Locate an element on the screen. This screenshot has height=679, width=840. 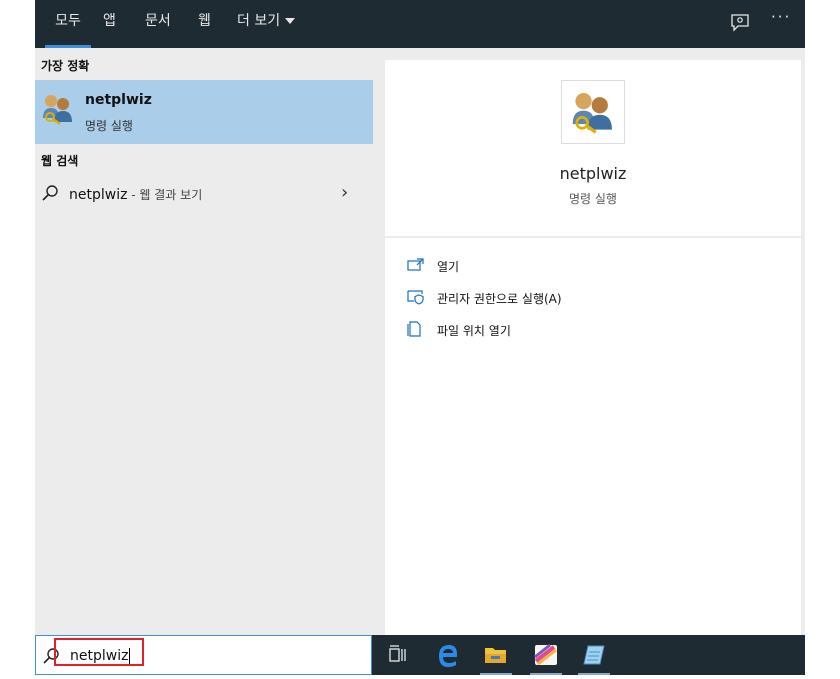
notepad-app-button is located at coordinates (594, 655).